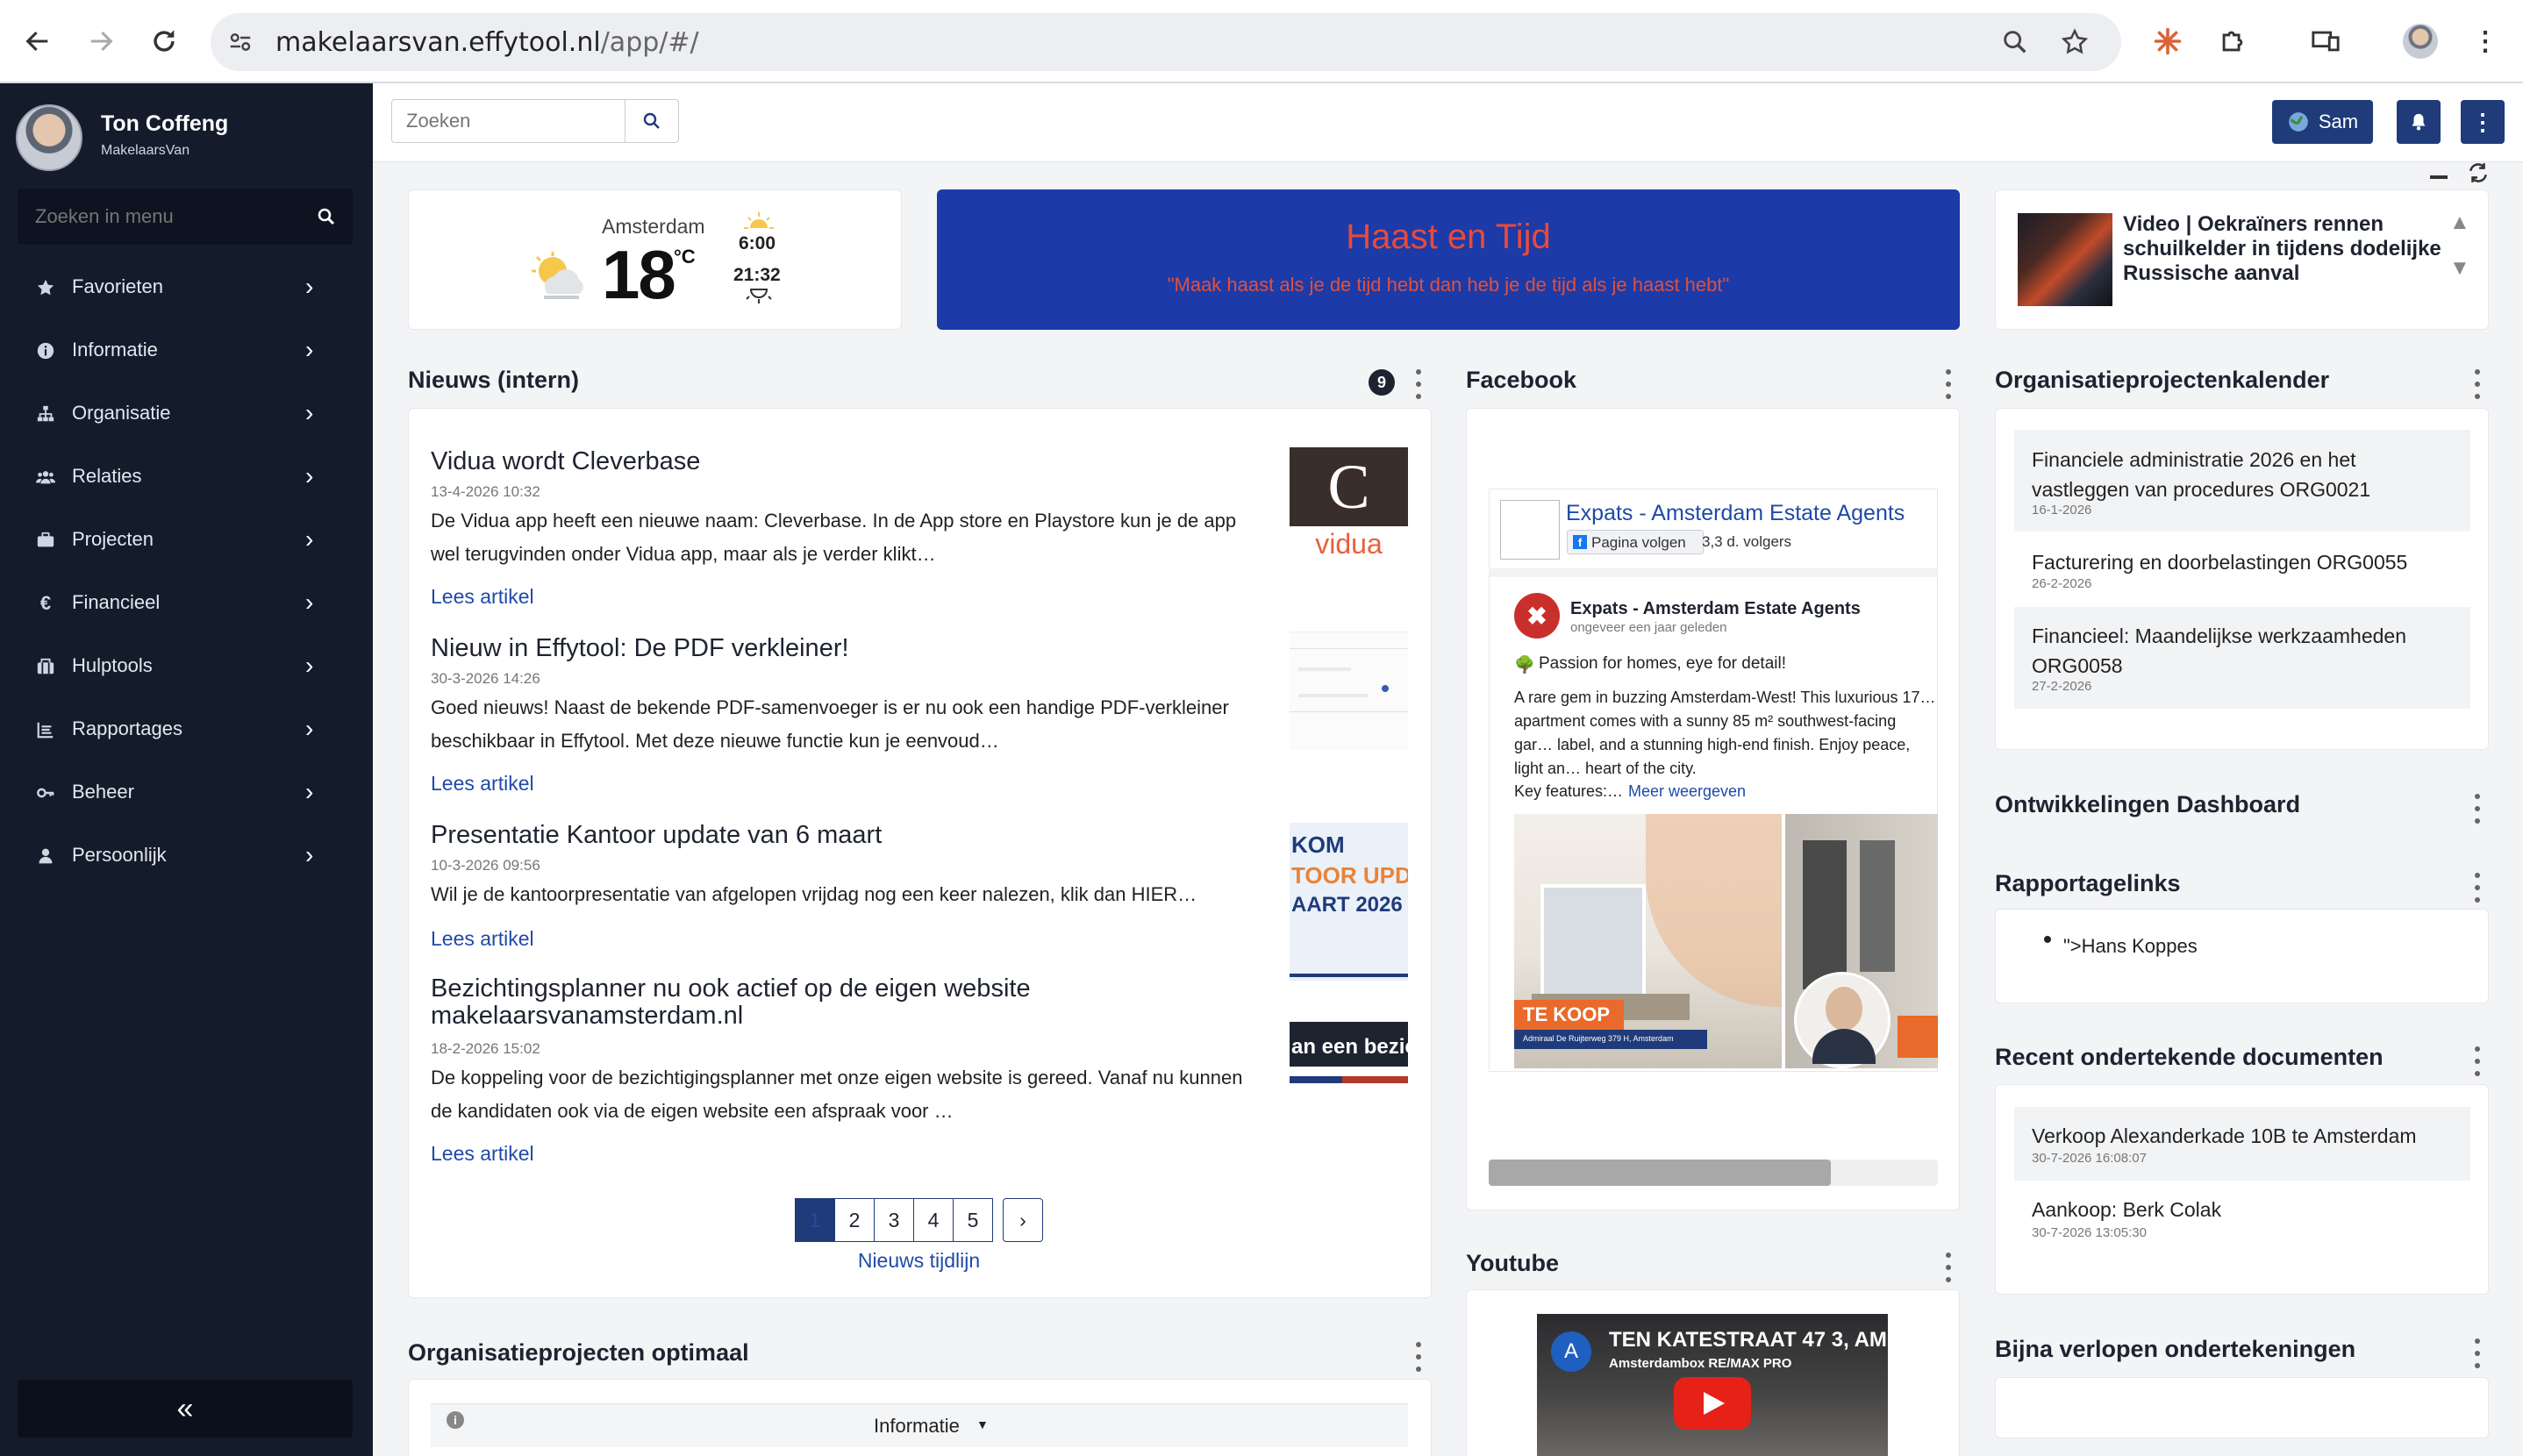  What do you see at coordinates (494, 380) in the screenshot?
I see `news-section-title: Nieuws (intern)` at bounding box center [494, 380].